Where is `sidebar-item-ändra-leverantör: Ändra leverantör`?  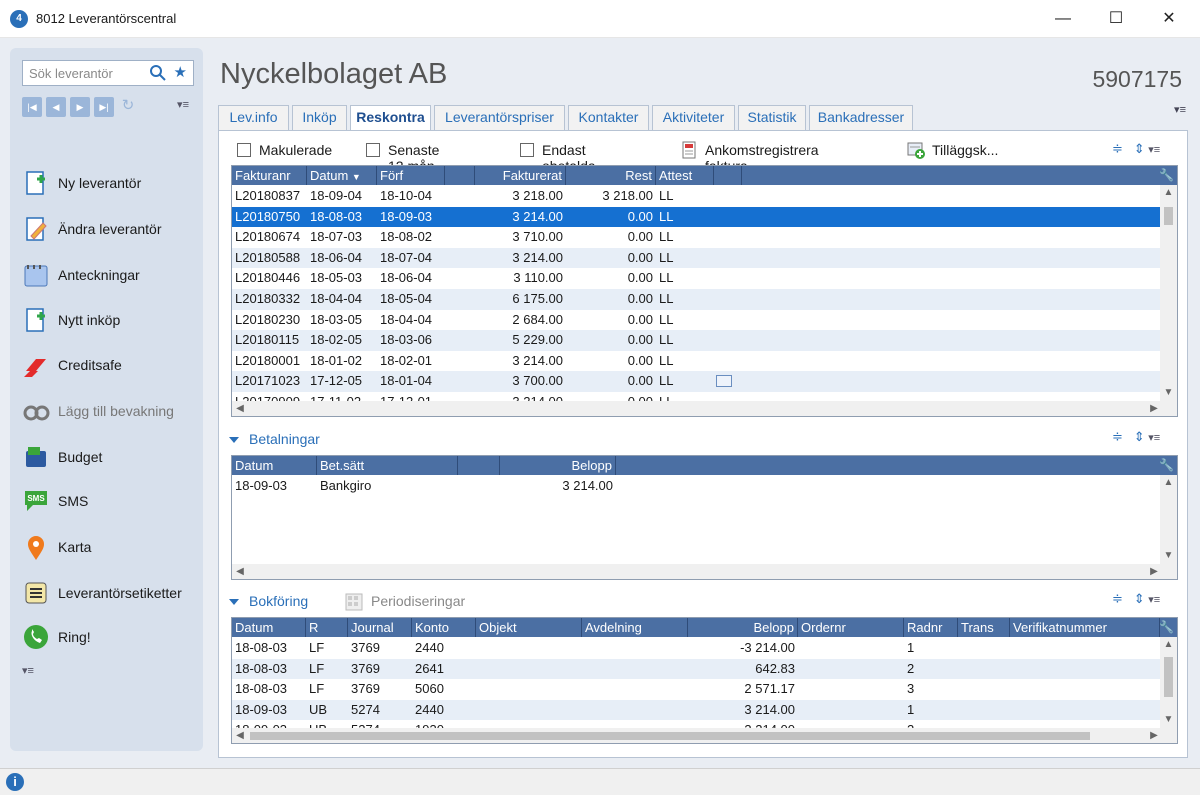 sidebar-item-ändra-leverantör: Ändra leverantör is located at coordinates (109, 229).